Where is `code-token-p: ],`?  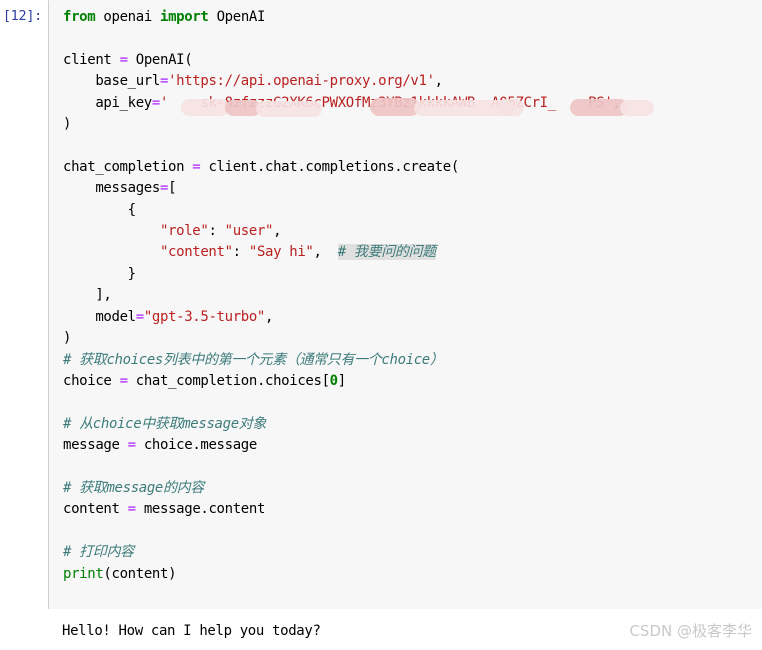
code-token-p: ], is located at coordinates (103, 295).